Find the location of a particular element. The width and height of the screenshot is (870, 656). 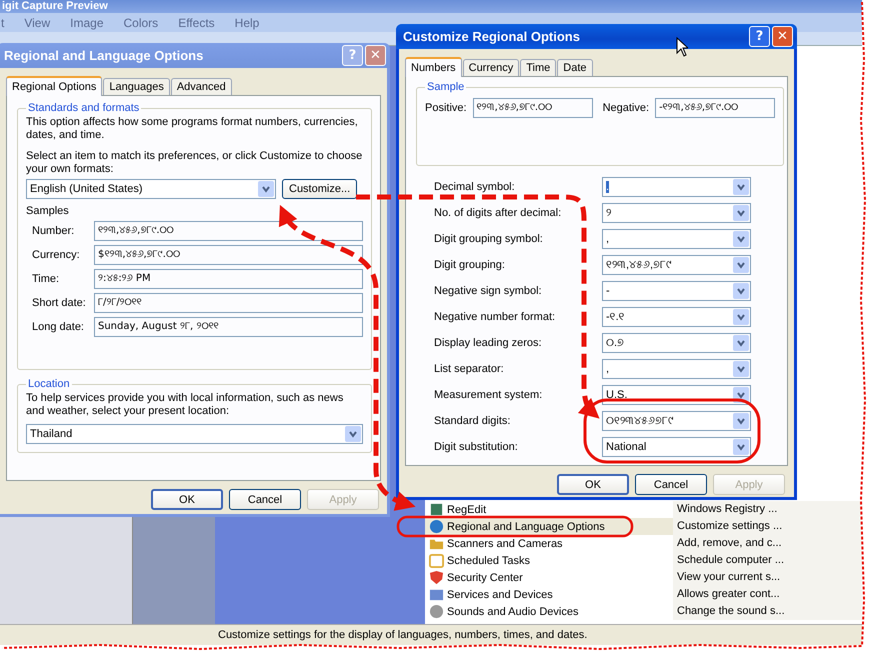

list-item: RegEdit is located at coordinates (549, 509).